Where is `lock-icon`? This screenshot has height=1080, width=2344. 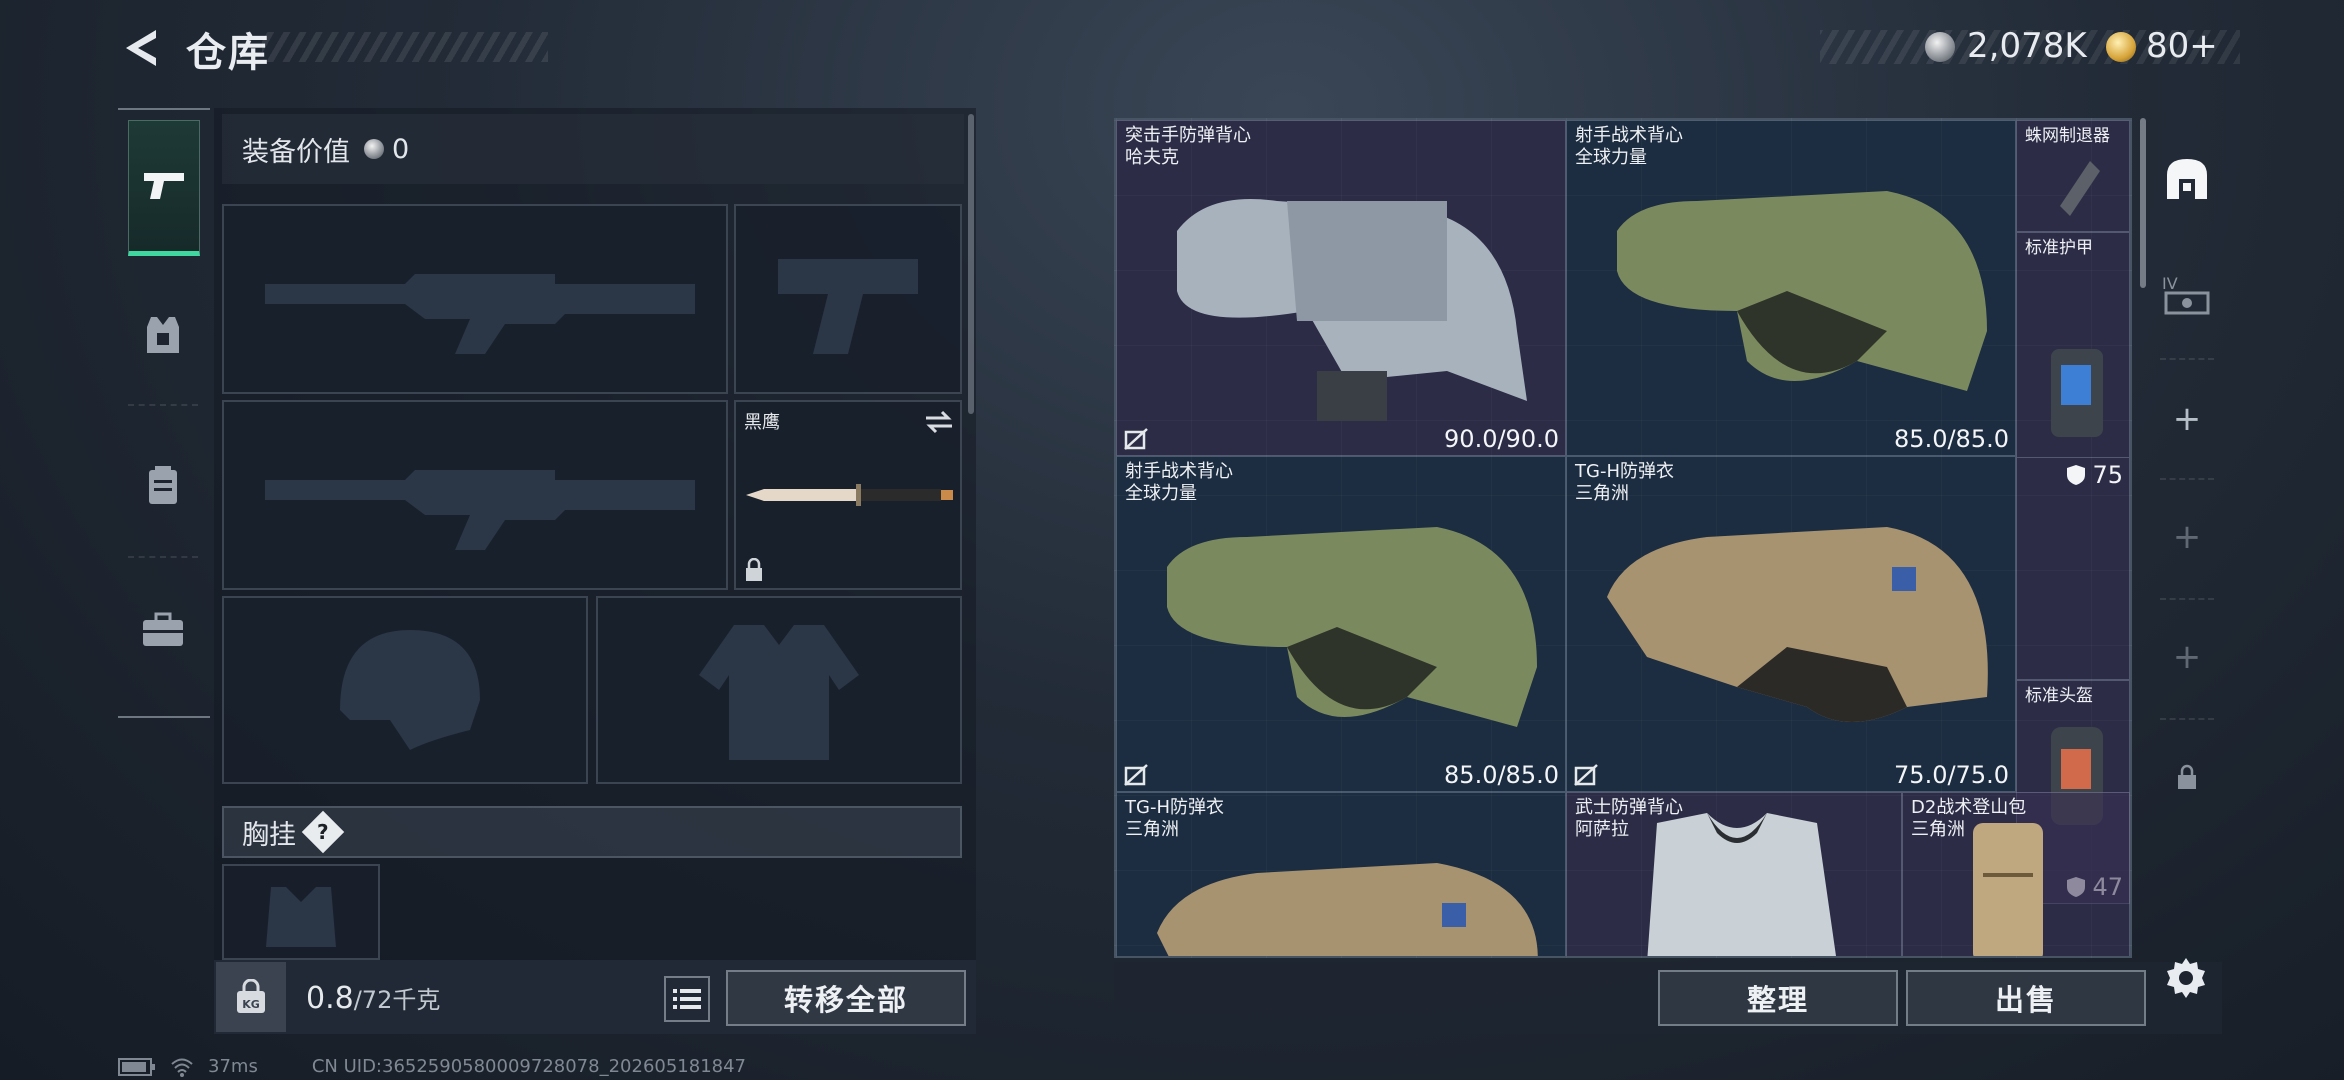 lock-icon is located at coordinates (2187, 776).